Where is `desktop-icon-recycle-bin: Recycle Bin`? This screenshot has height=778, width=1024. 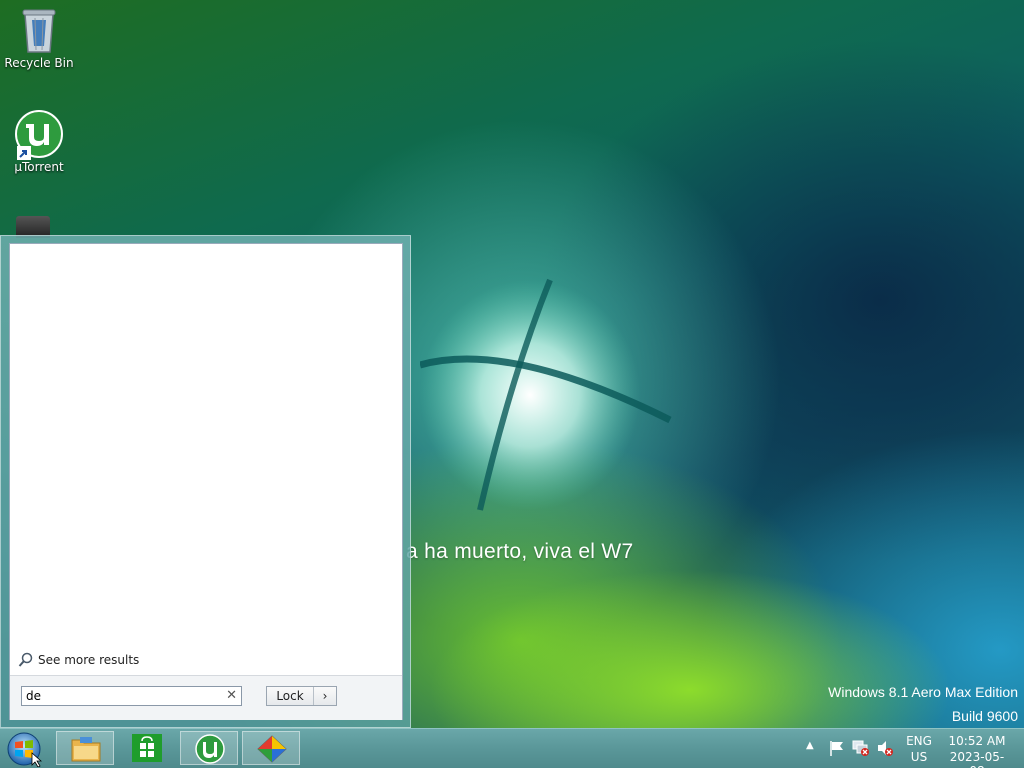 desktop-icon-recycle-bin: Recycle Bin is located at coordinates (39, 38).